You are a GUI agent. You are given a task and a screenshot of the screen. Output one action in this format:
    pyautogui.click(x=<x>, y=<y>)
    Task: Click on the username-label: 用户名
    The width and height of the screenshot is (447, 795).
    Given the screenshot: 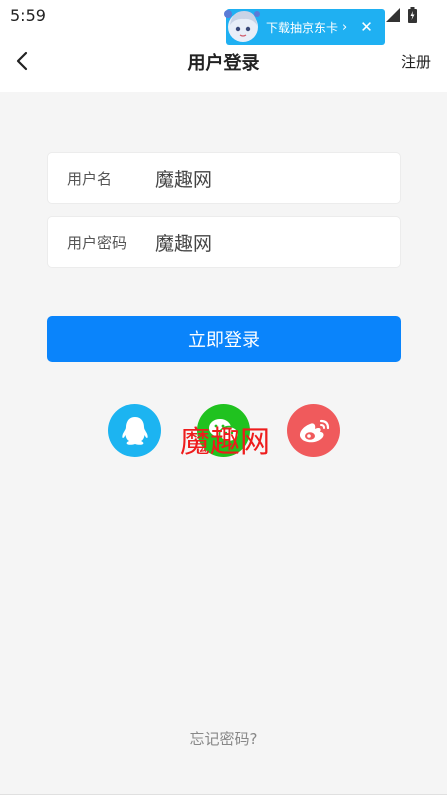 What is the action you would take?
    pyautogui.click(x=90, y=179)
    